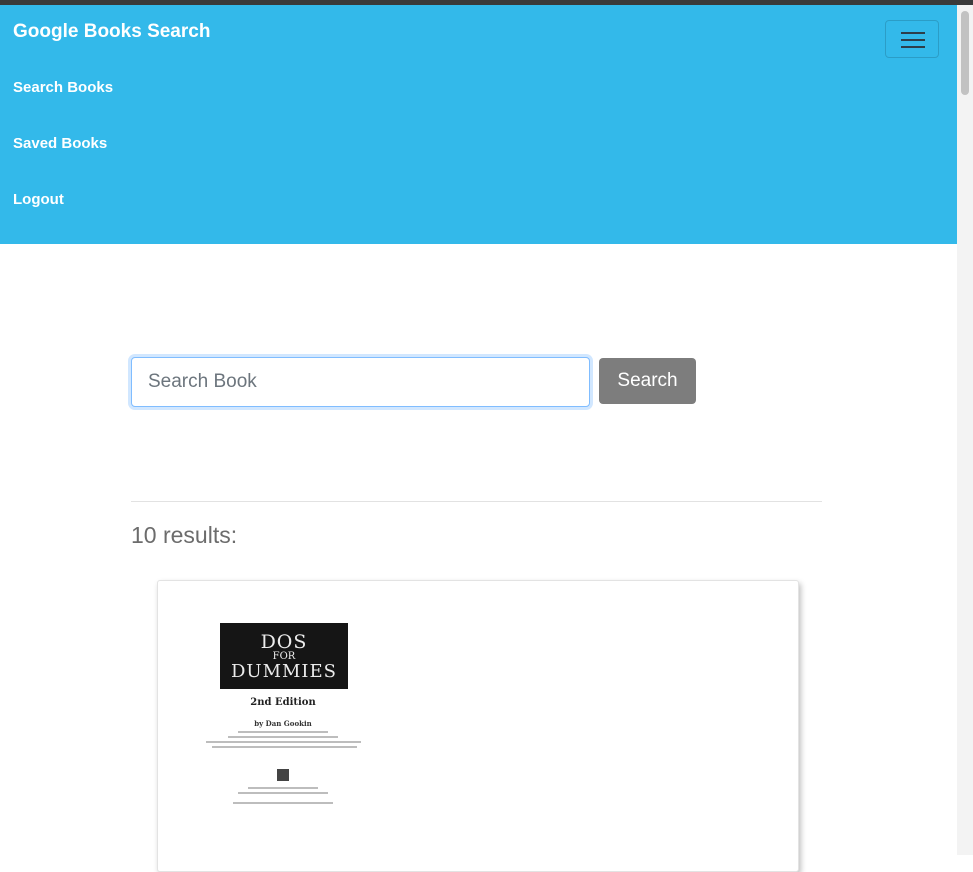 This screenshot has width=973, height=872. I want to click on nav-link-logout: Logout, so click(38, 199).